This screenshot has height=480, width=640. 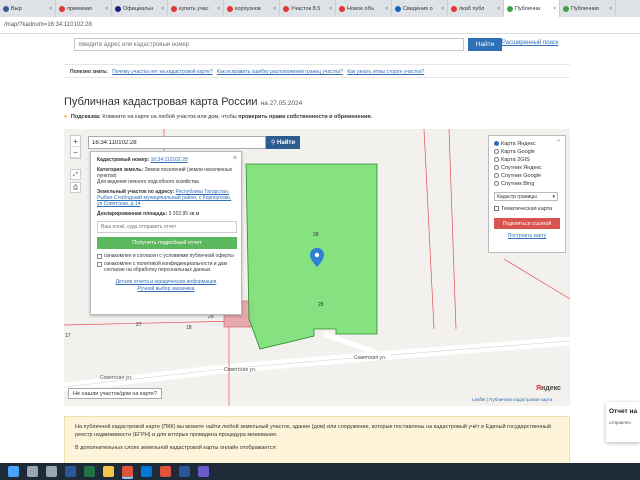 I want to click on browser-tab: Официальн ×, so click(x=140, y=8).